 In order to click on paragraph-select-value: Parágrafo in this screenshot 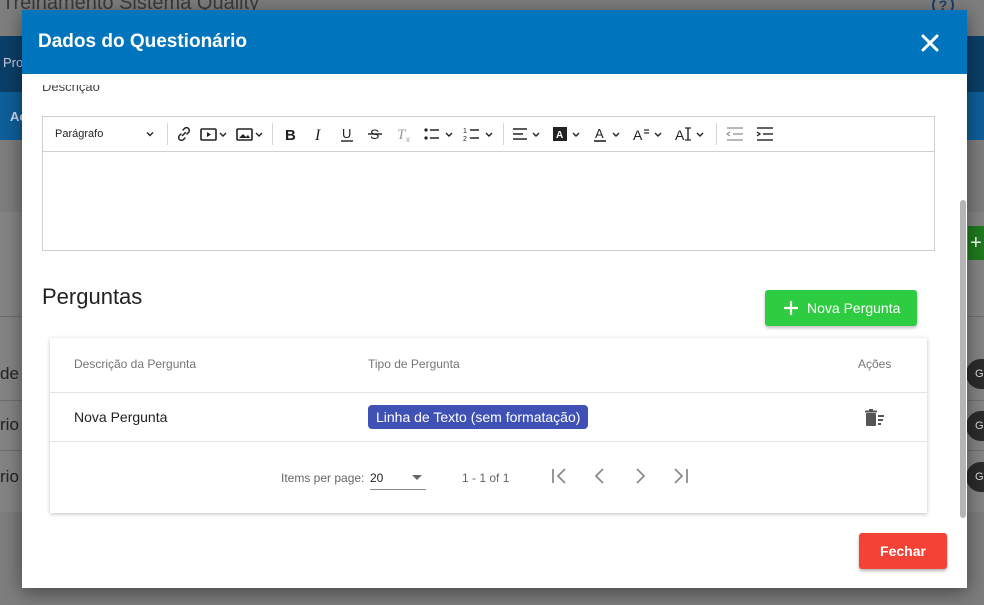, I will do `click(79, 134)`.